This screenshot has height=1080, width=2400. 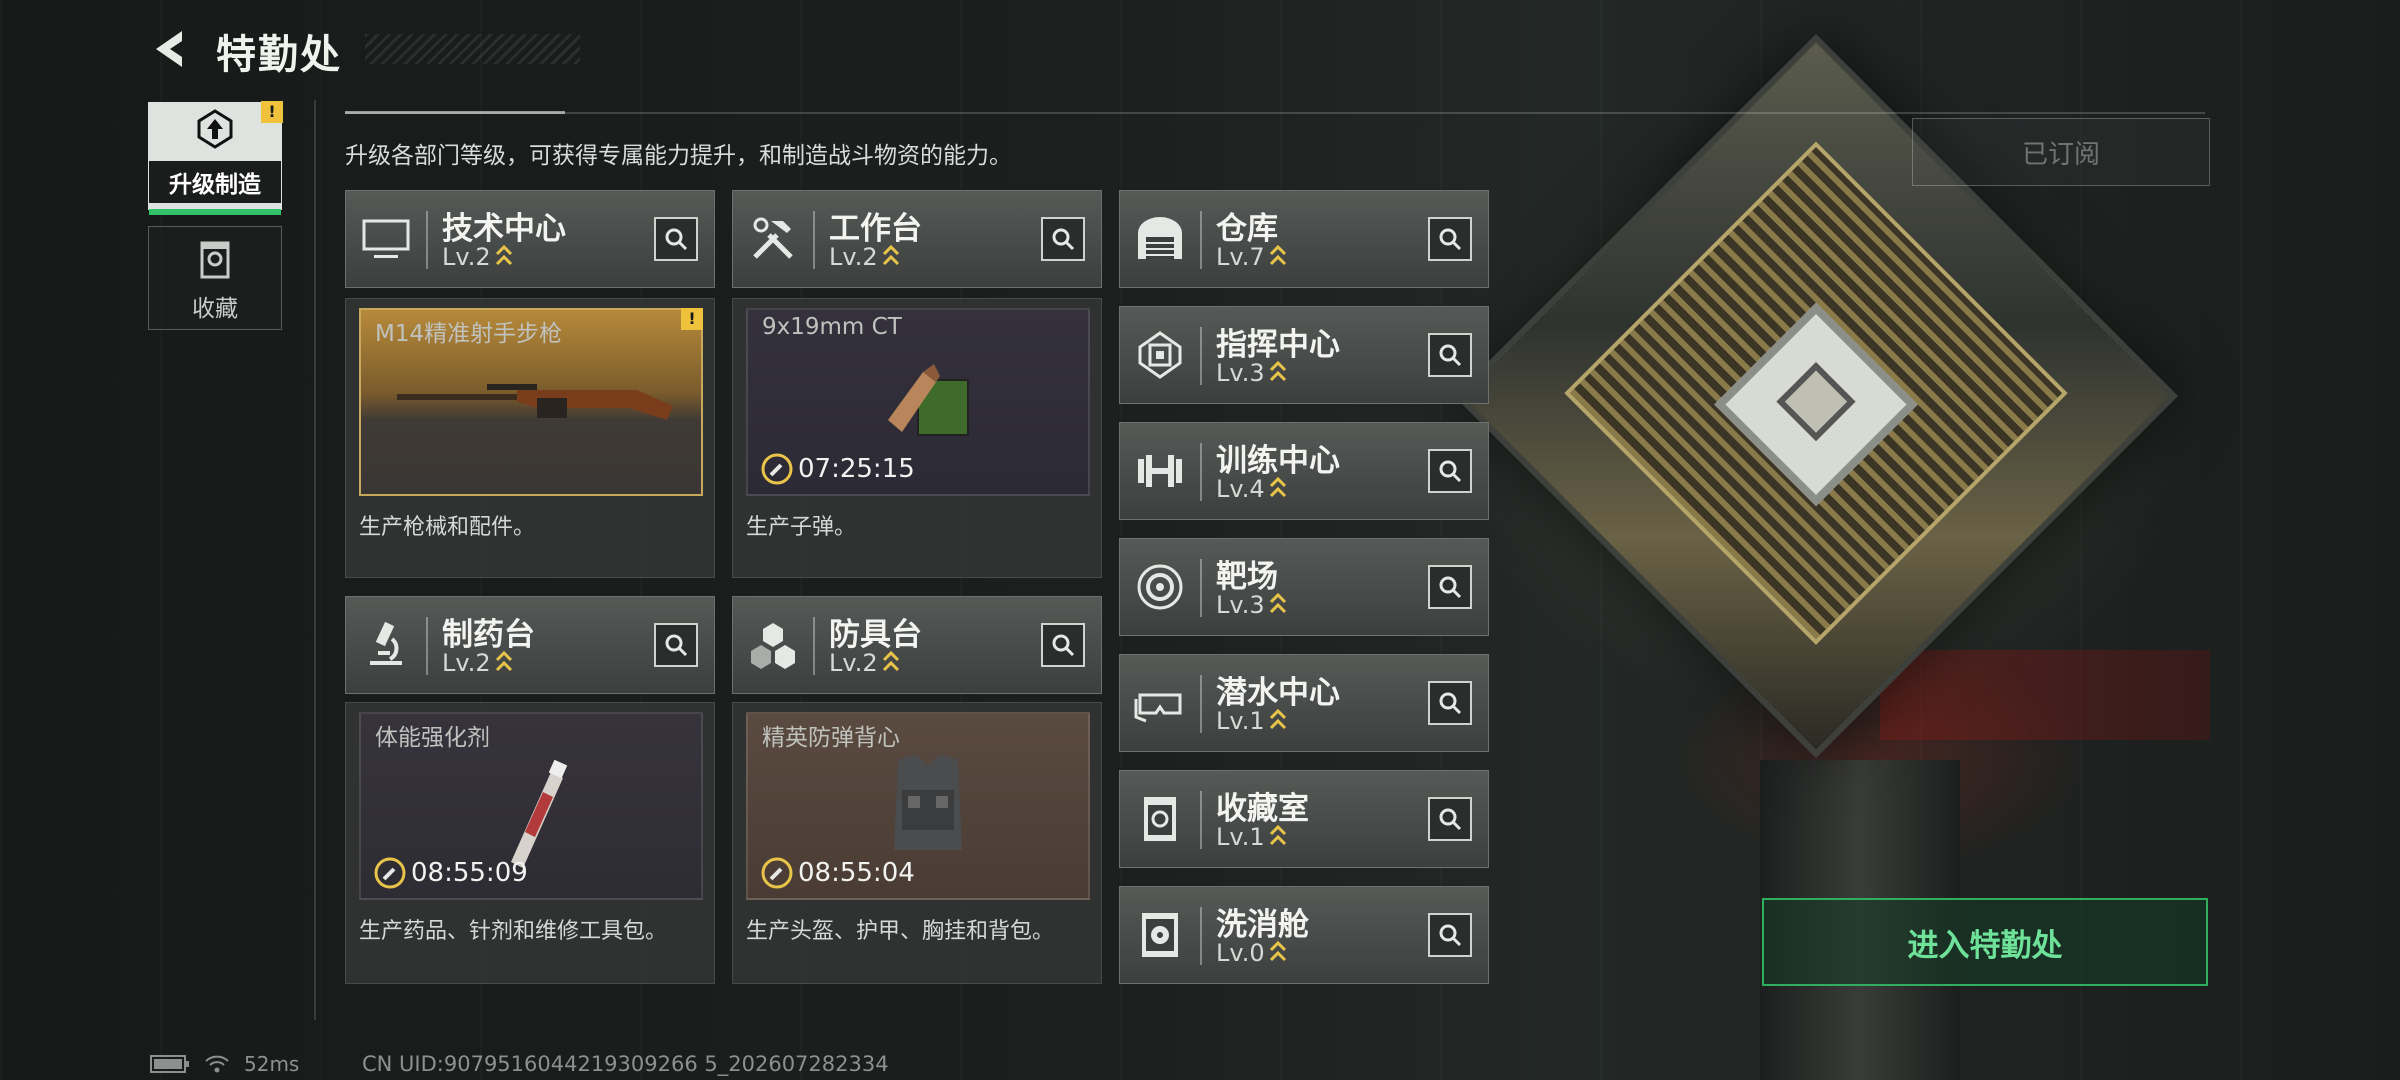 What do you see at coordinates (215, 158) in the screenshot?
I see `sidebar-item-upgrade-craft: 升级制造 !` at bounding box center [215, 158].